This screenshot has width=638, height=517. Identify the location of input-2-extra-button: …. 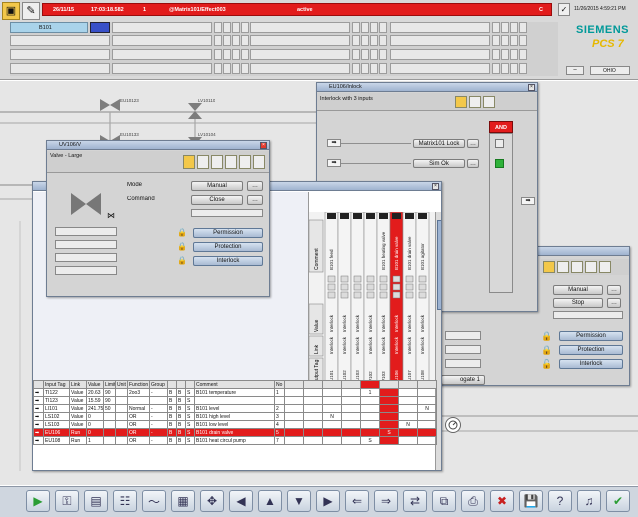
(473, 163).